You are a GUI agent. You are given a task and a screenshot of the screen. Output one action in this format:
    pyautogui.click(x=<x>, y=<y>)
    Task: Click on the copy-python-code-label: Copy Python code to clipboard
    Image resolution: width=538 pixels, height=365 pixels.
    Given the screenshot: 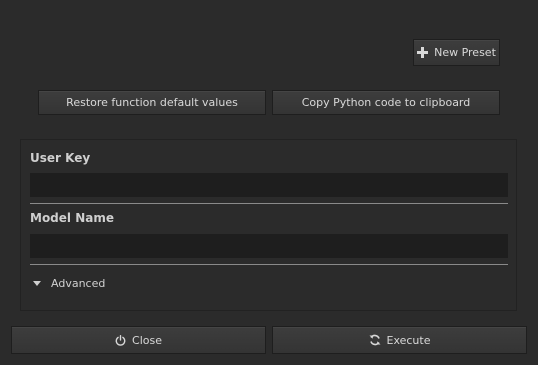 What is the action you would take?
    pyautogui.click(x=386, y=102)
    